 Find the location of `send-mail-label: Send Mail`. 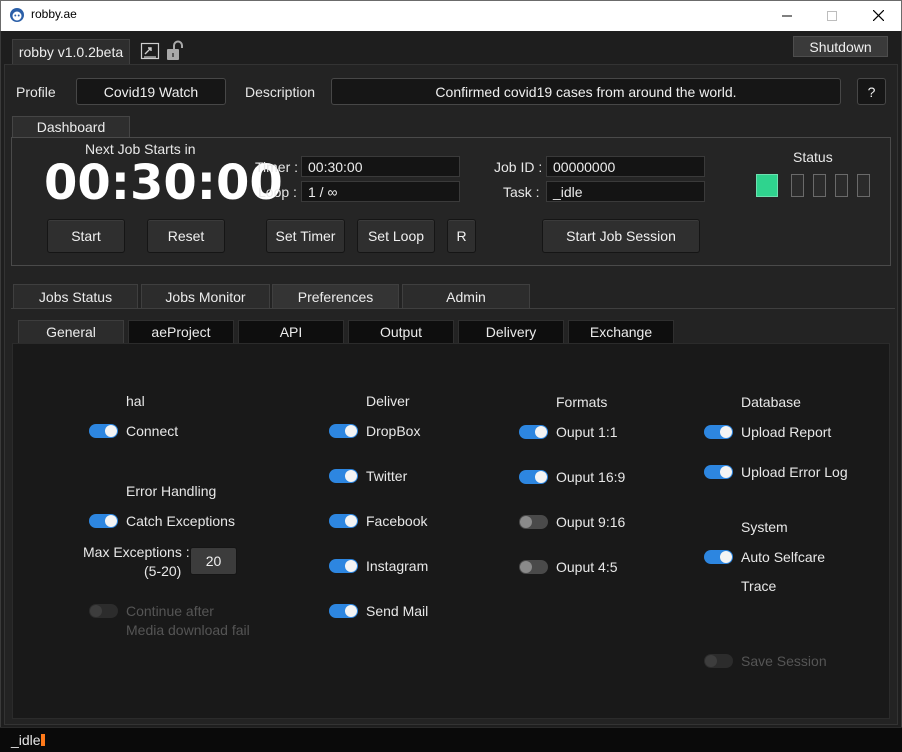

send-mail-label: Send Mail is located at coordinates (397, 611).